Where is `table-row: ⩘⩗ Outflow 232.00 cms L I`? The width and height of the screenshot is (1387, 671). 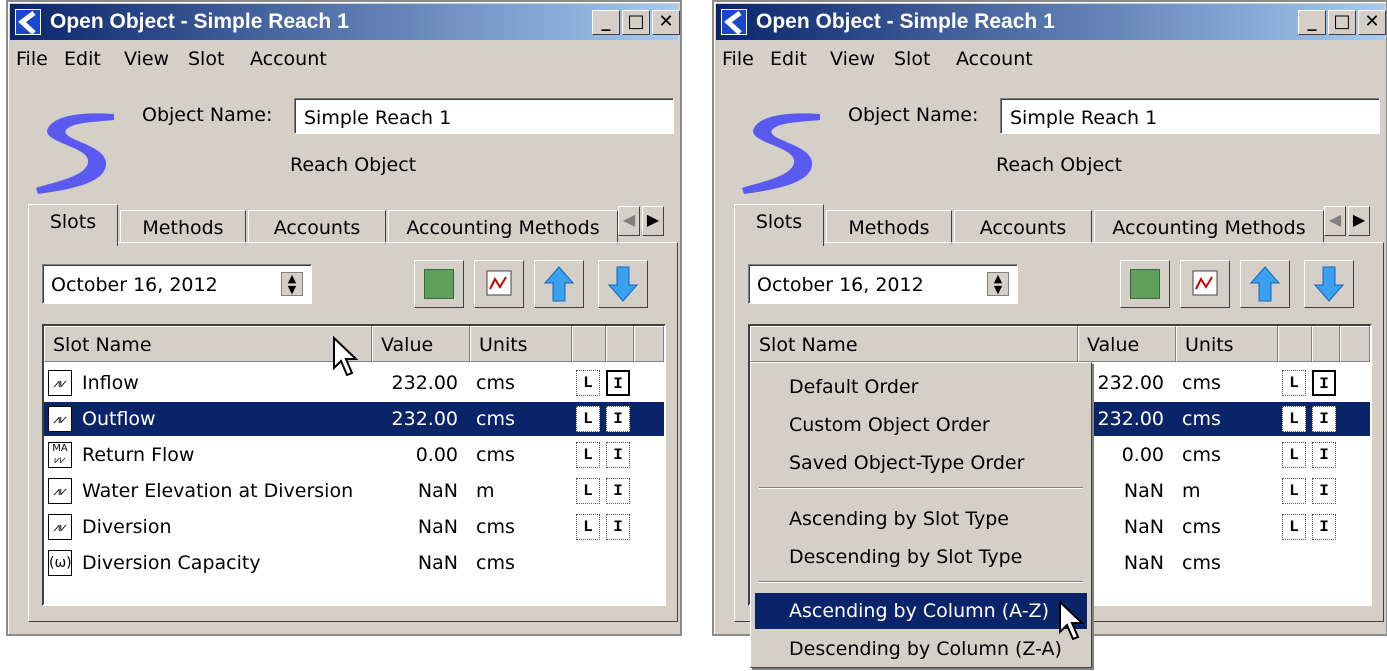 table-row: ⩘⩗ Outflow 232.00 cms L I is located at coordinates (354, 419).